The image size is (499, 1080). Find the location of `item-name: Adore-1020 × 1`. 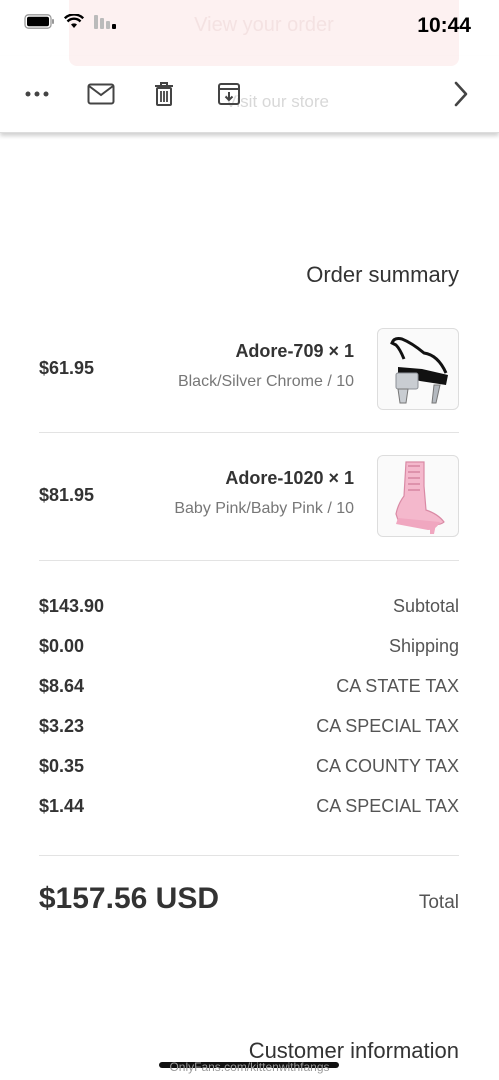

item-name: Adore-1020 × 1 is located at coordinates (289, 478).